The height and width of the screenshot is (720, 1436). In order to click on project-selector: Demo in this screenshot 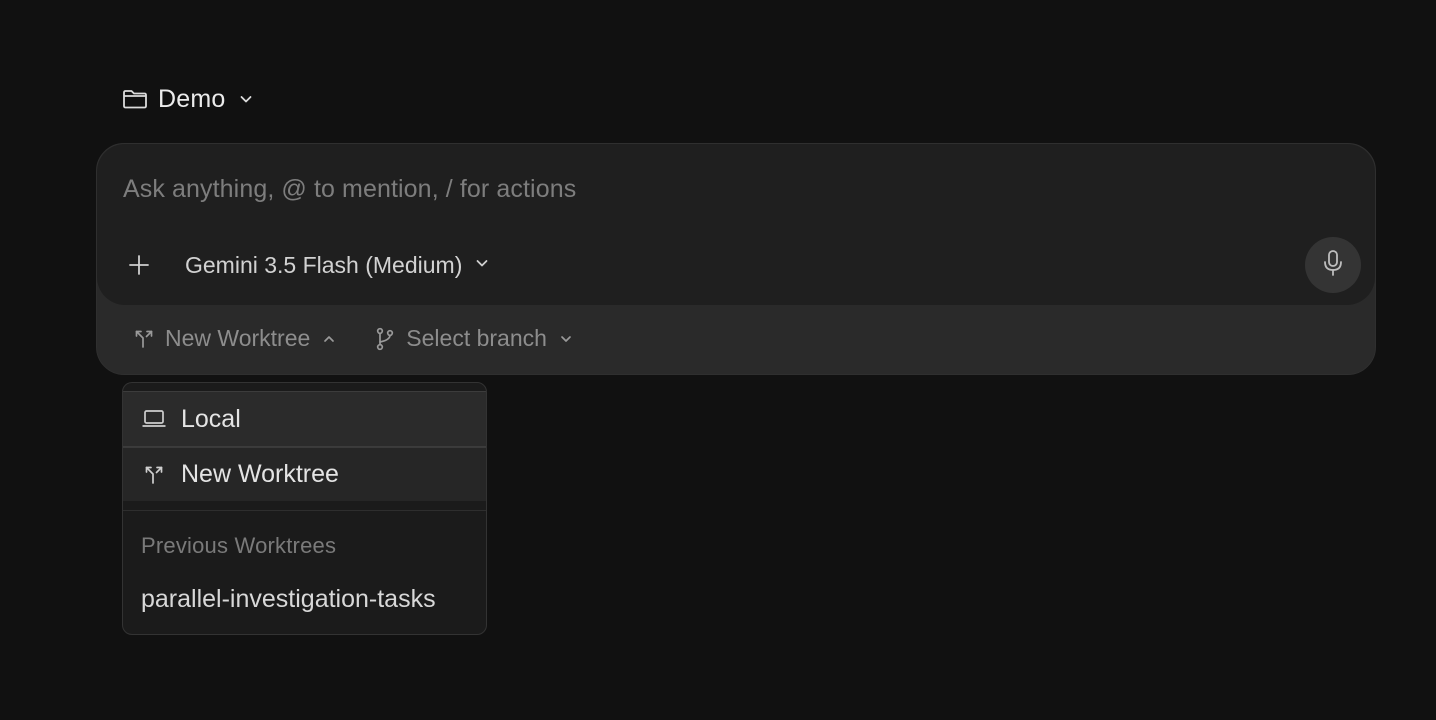, I will do `click(188, 99)`.